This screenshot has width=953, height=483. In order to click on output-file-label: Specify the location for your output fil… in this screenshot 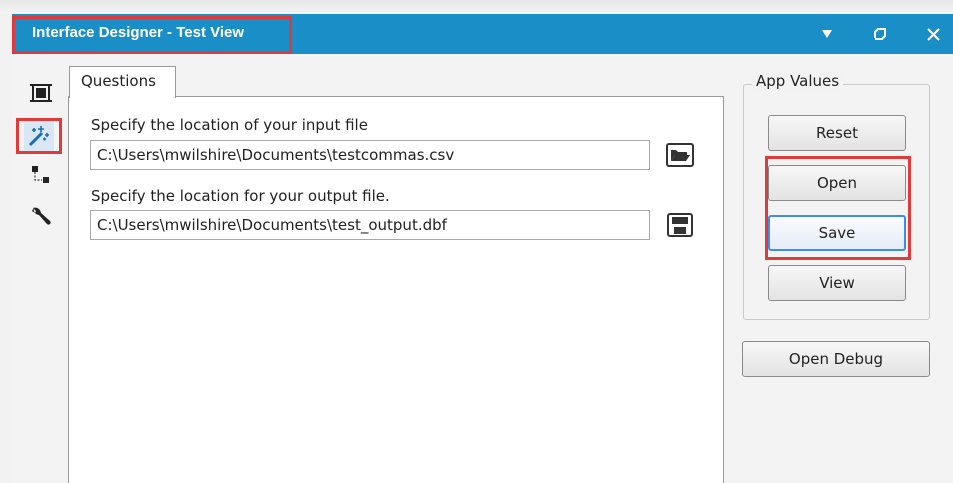, I will do `click(240, 196)`.